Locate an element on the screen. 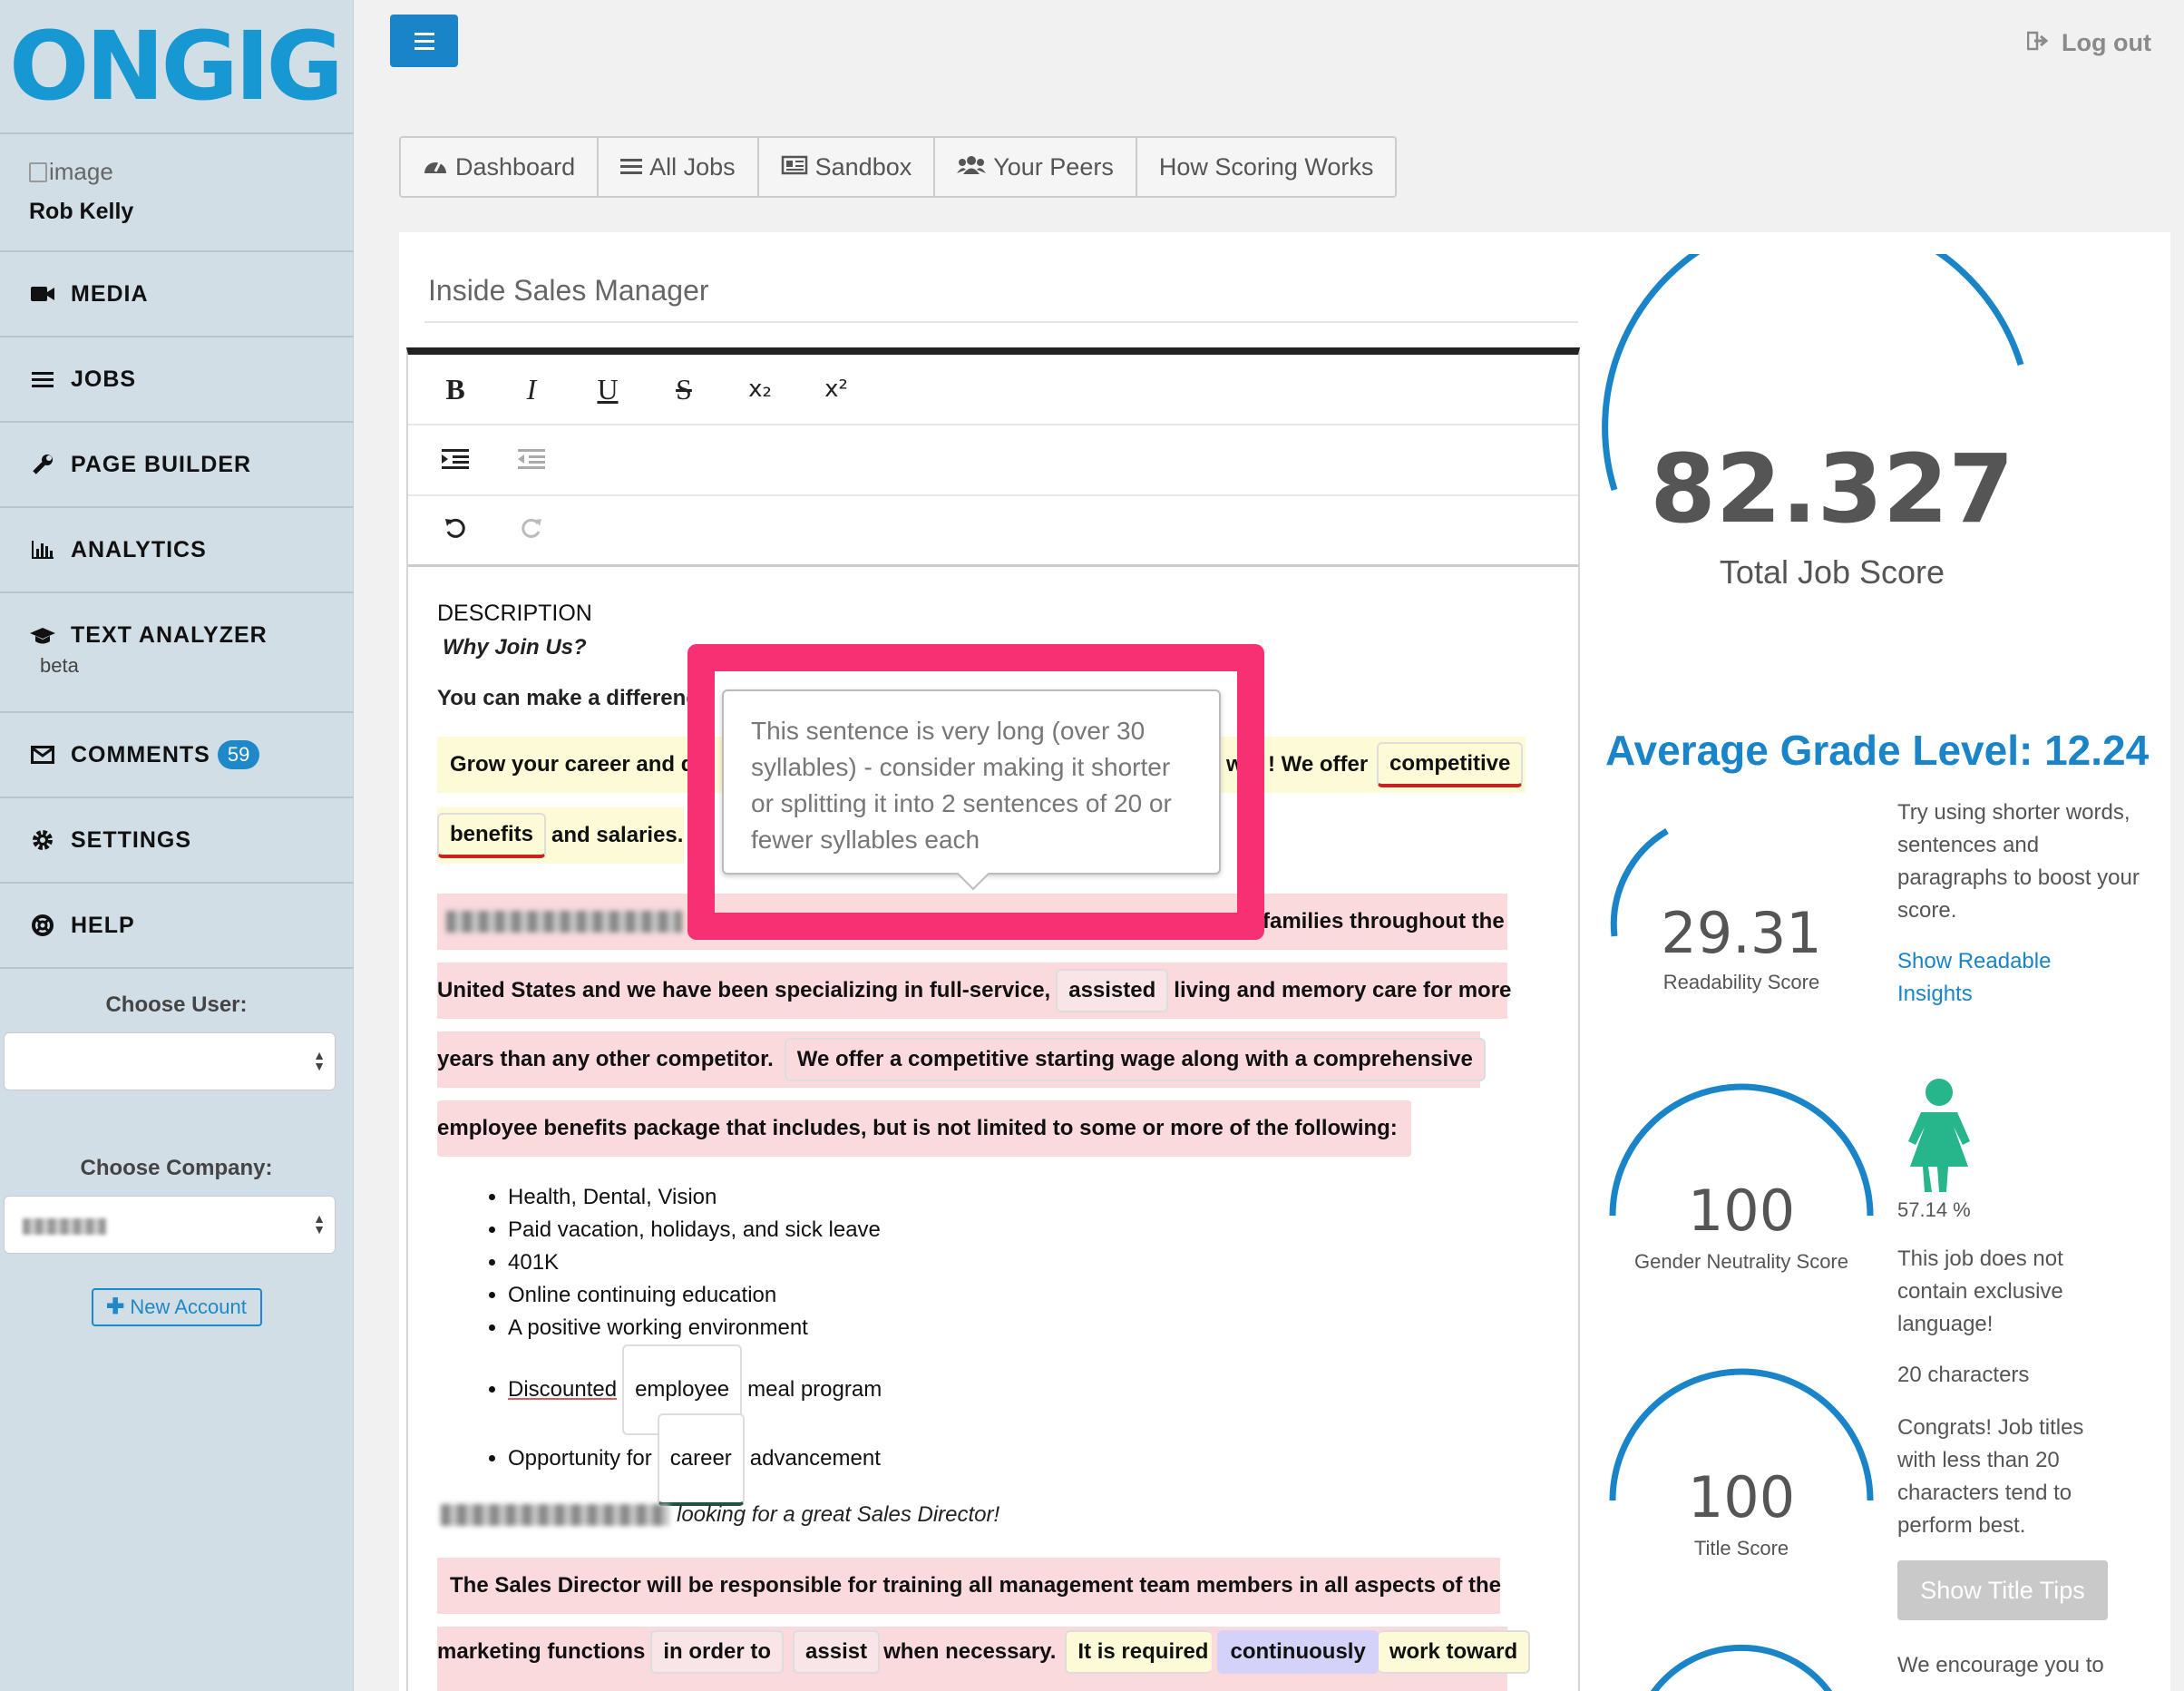 The width and height of the screenshot is (2184, 1691). title-score-value: 100 is located at coordinates (1741, 1497).